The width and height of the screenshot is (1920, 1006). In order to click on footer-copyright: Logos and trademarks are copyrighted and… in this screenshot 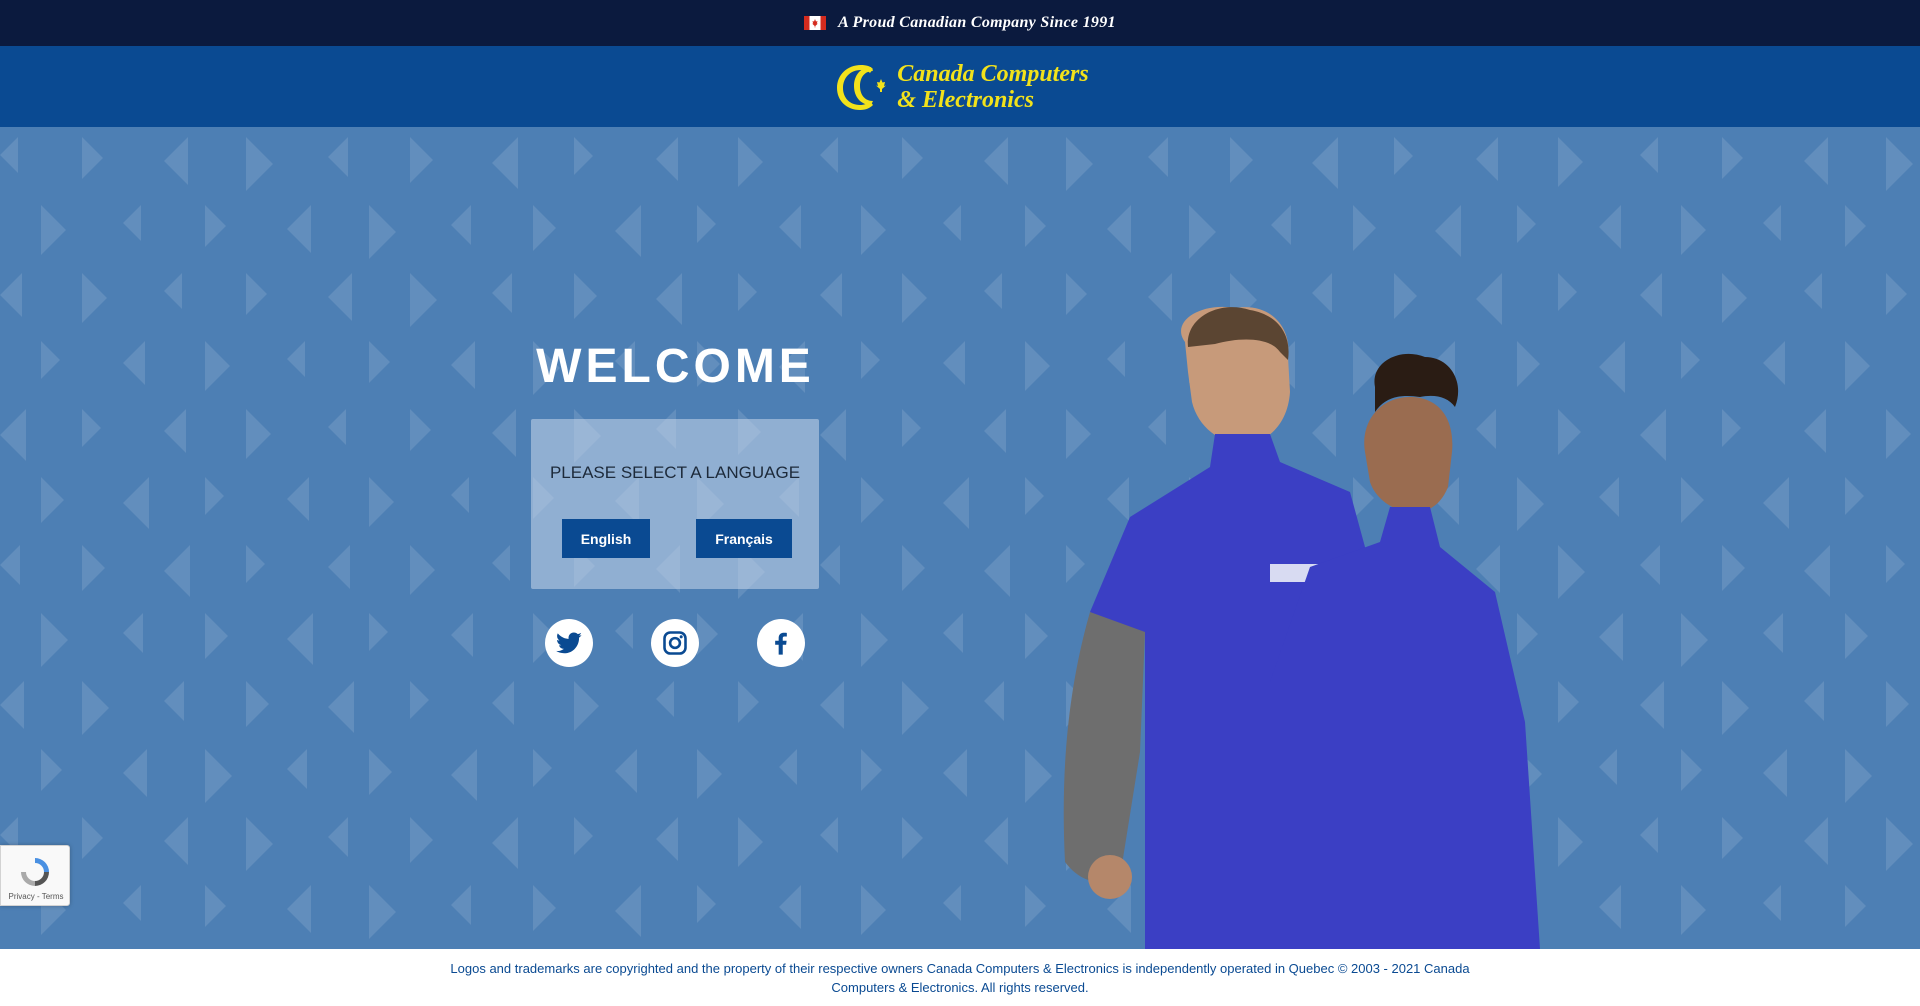, I will do `click(960, 978)`.